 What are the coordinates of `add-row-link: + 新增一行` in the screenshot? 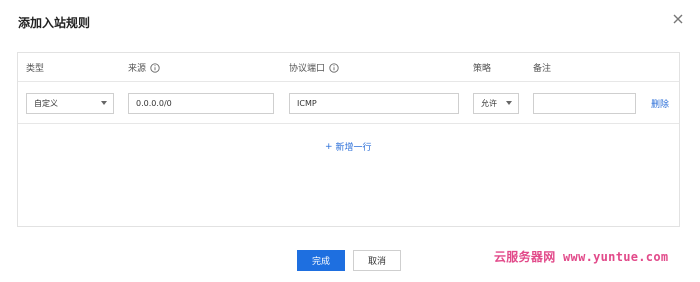 It's located at (348, 147).